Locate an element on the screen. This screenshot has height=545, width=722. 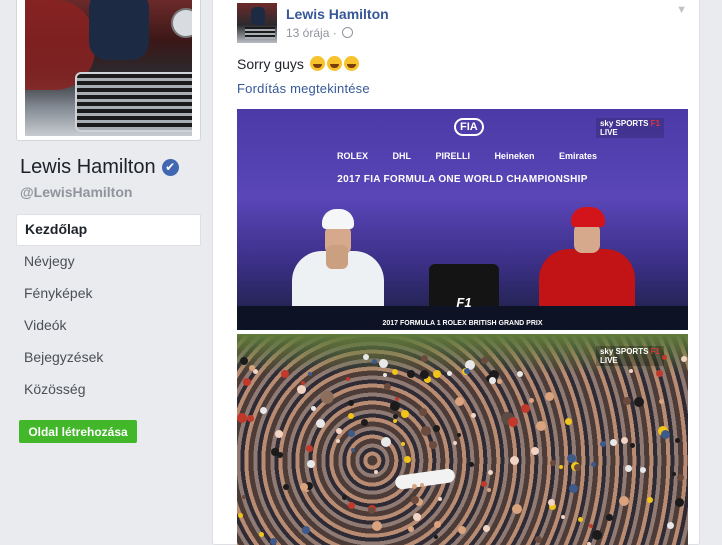
globe-icon is located at coordinates (348, 32).